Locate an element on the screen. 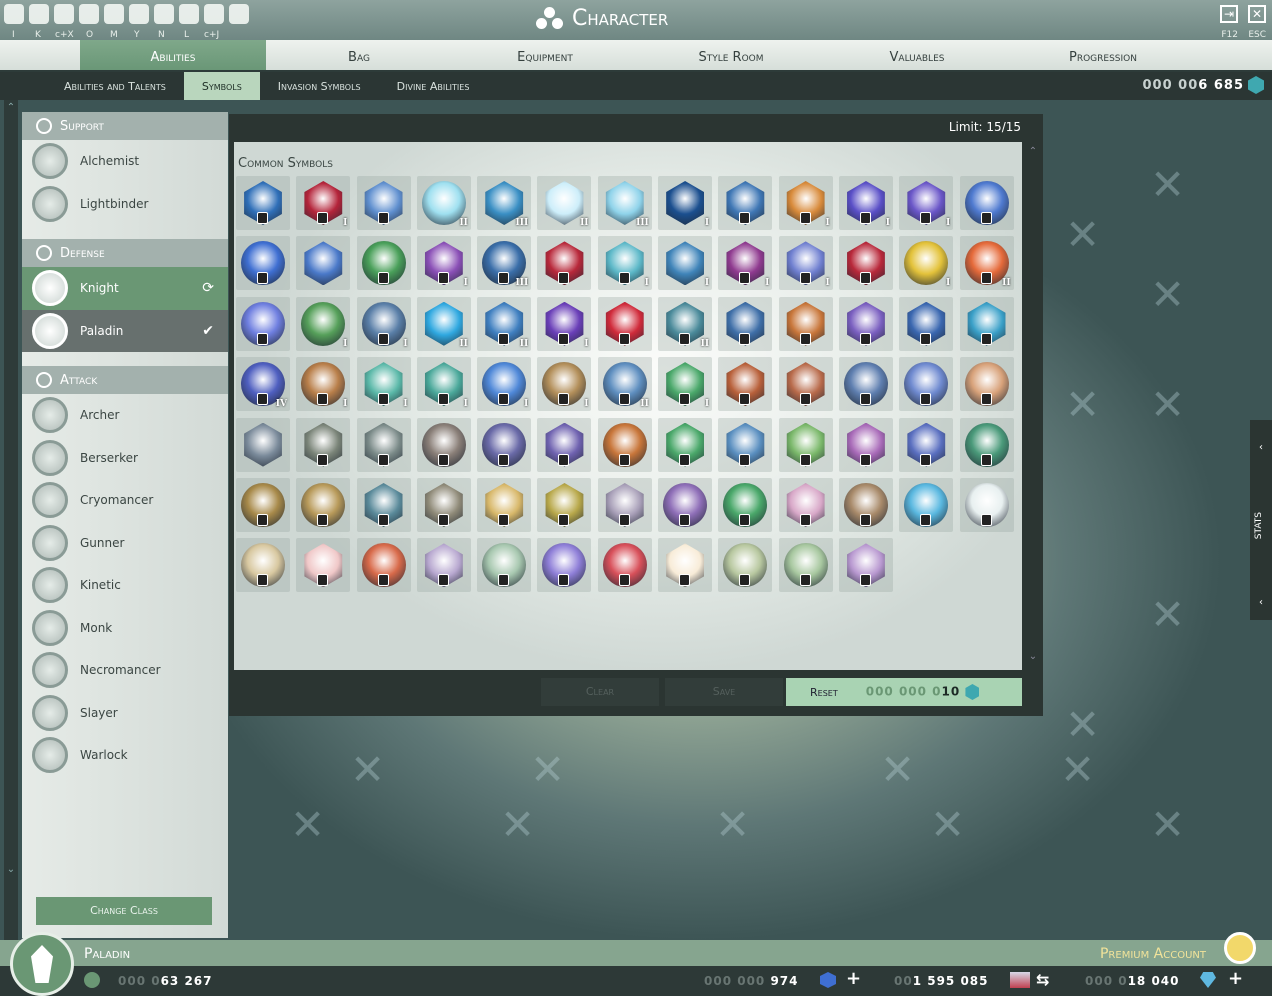  close-icon: ✕ is located at coordinates (1257, 14).